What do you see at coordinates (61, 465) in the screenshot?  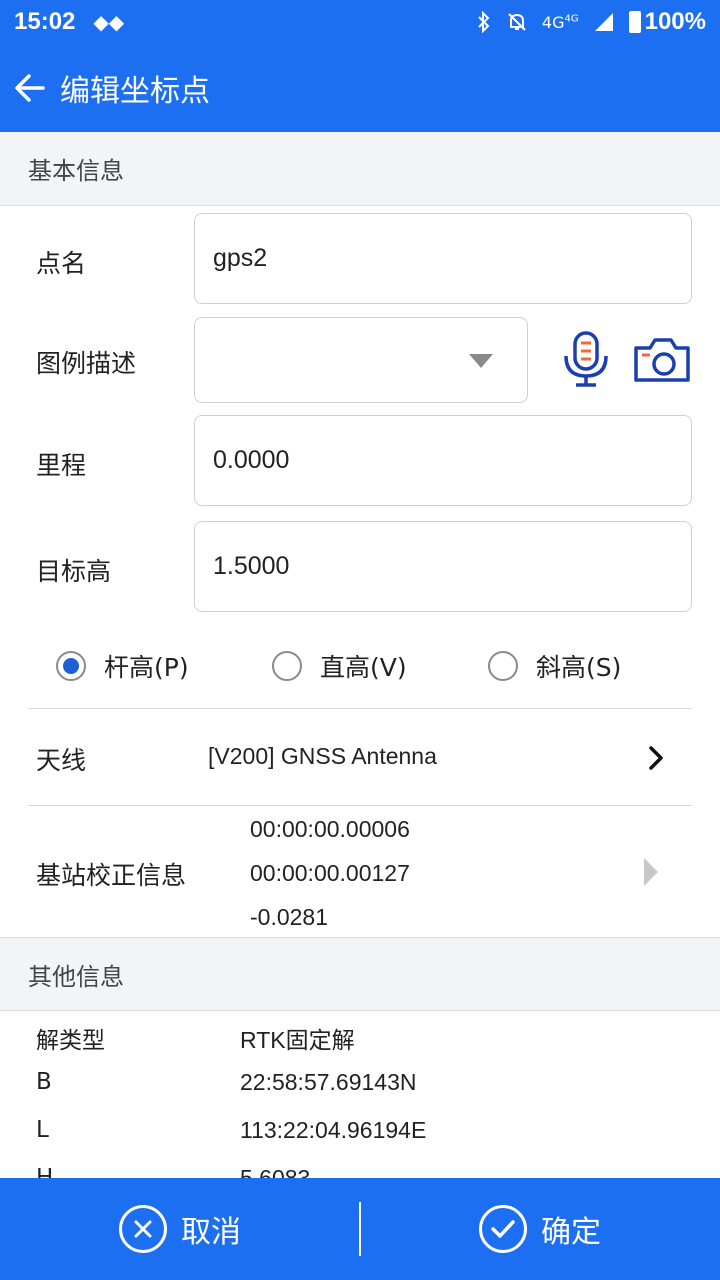 I see `mileage-label: 里程` at bounding box center [61, 465].